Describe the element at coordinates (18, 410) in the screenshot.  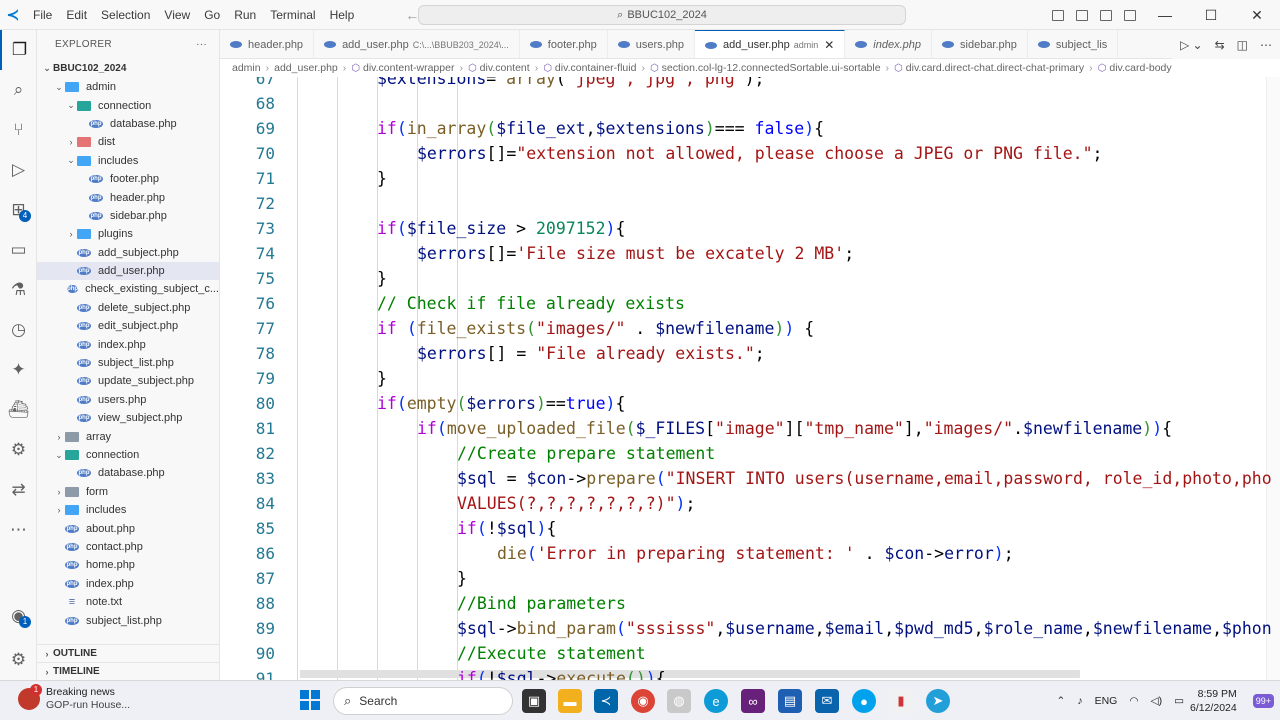
I see `docker-icon: ⛴` at that location.